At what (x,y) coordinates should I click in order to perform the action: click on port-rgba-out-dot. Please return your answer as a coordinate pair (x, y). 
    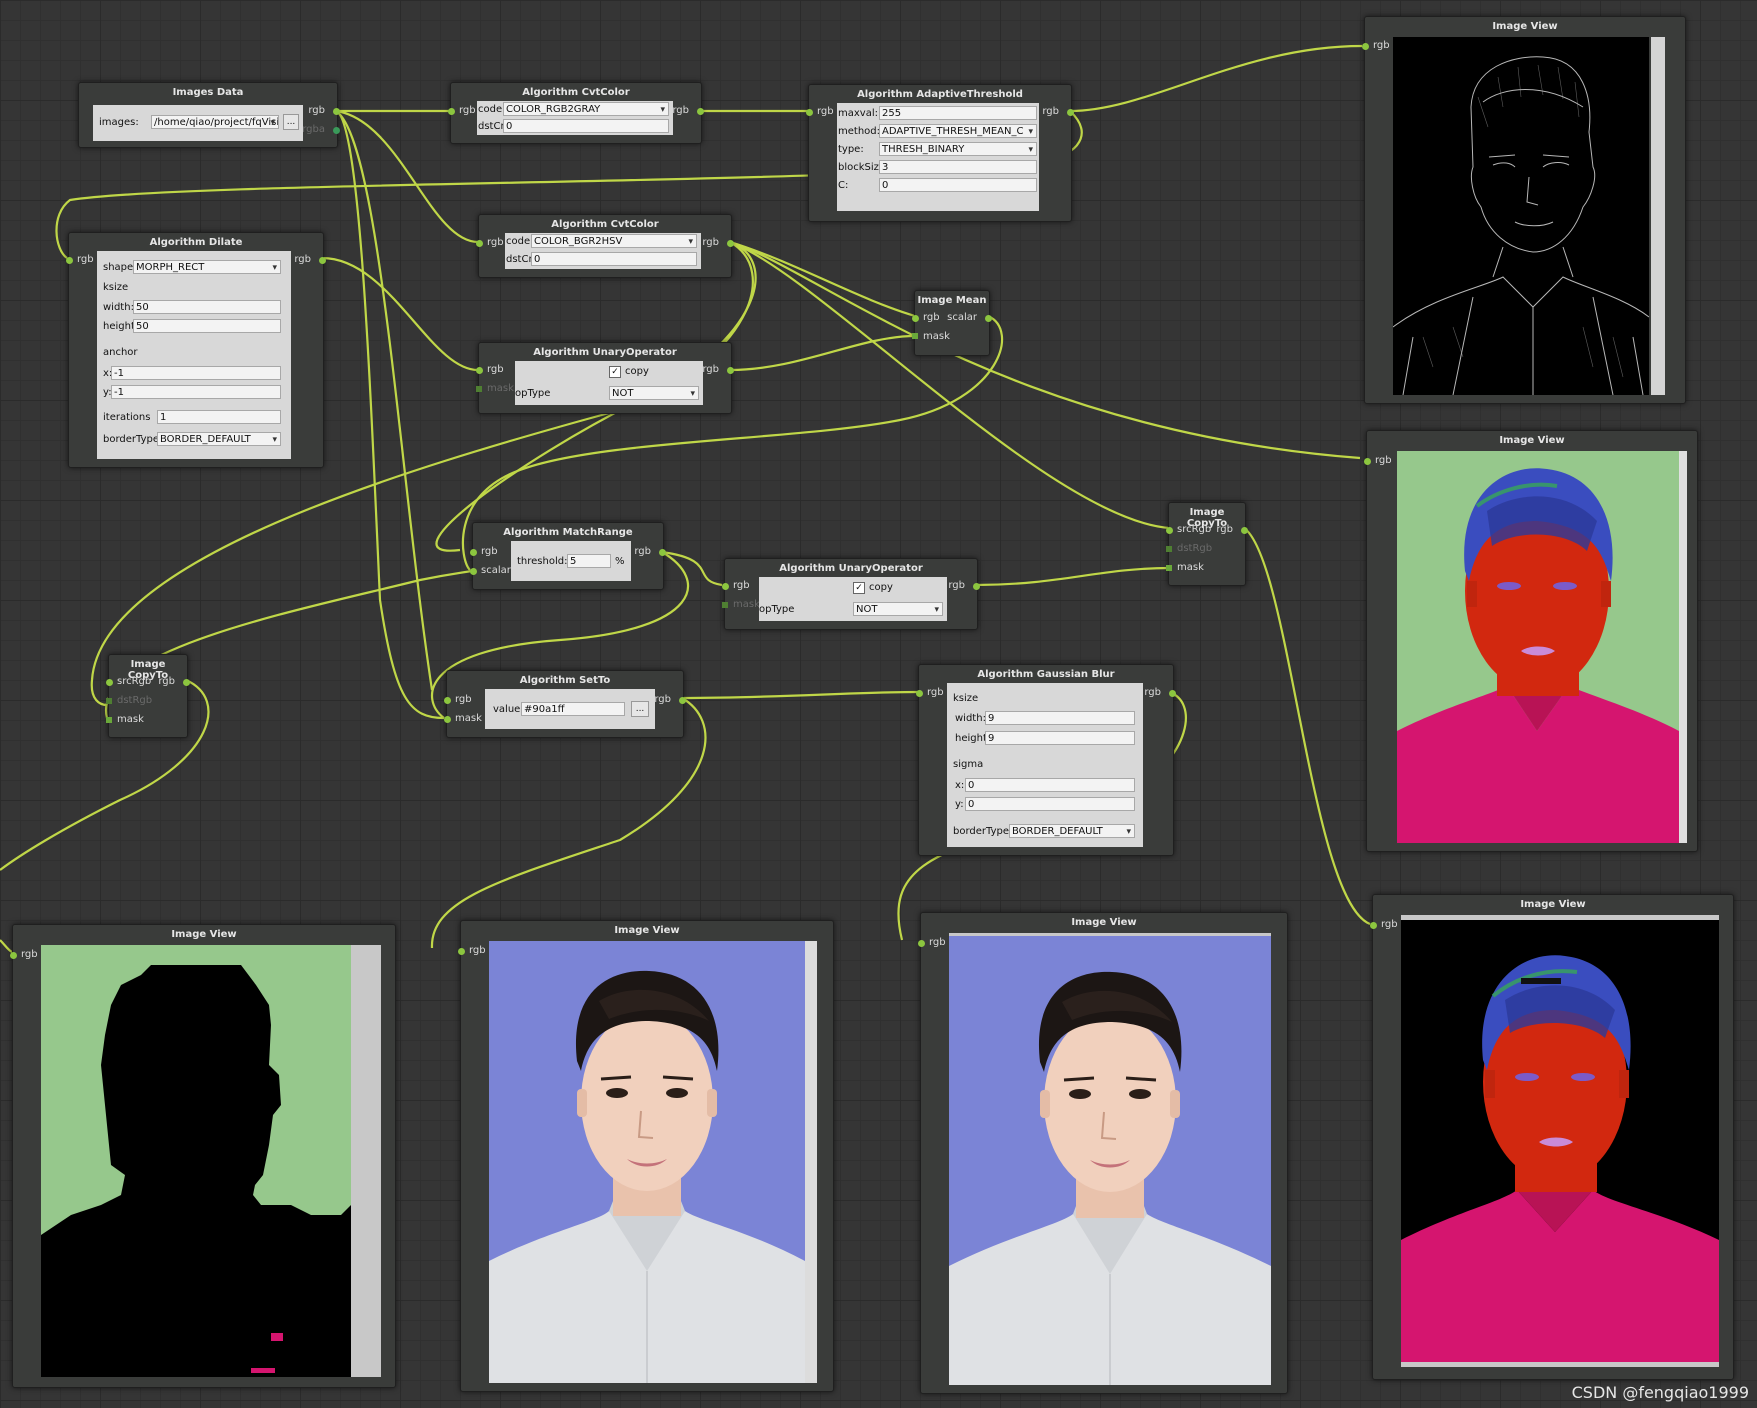
    Looking at the image, I should click on (336, 130).